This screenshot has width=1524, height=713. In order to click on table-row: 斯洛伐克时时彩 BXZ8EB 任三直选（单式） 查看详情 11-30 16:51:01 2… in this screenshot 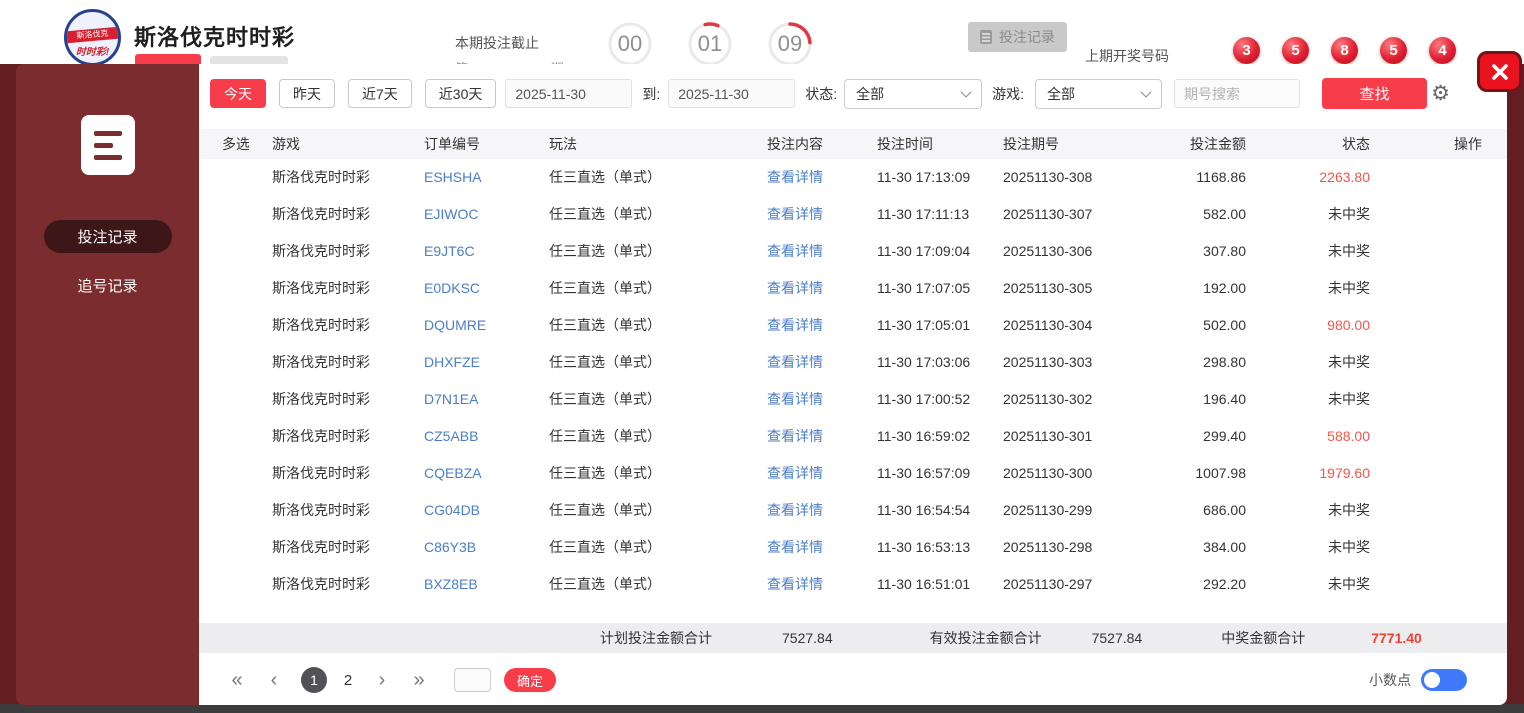, I will do `click(853, 584)`.